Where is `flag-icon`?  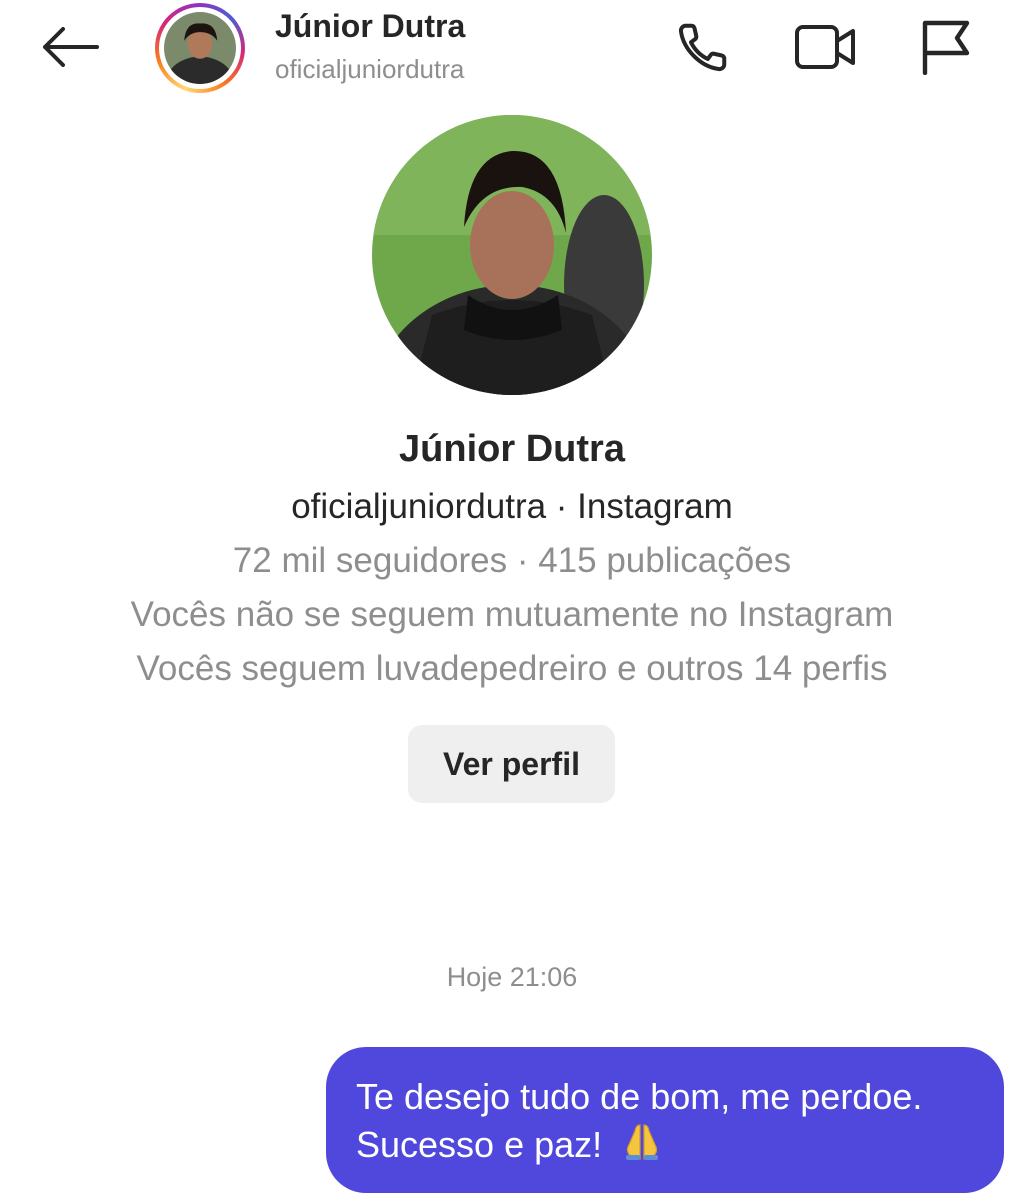
flag-icon is located at coordinates (946, 47).